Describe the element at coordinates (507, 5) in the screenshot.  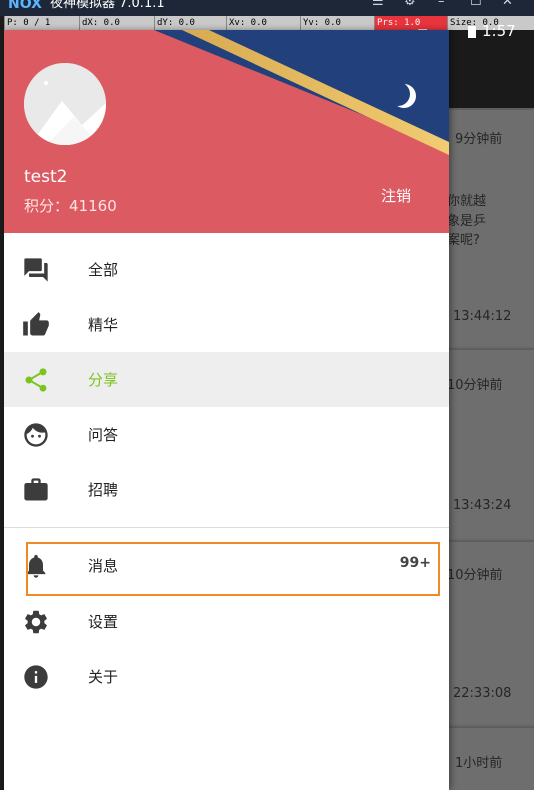
I see `close-icon: ✕` at that location.